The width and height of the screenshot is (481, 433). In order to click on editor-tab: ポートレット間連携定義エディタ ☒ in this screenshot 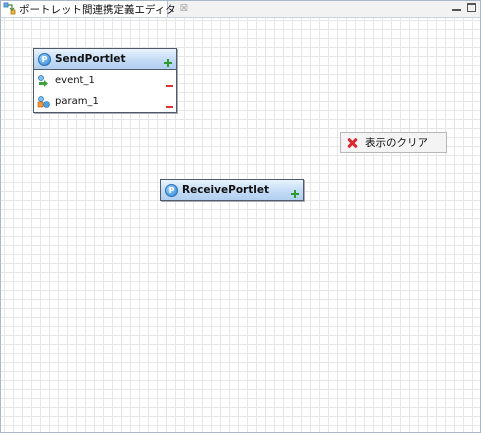, I will do `click(94, 9)`.